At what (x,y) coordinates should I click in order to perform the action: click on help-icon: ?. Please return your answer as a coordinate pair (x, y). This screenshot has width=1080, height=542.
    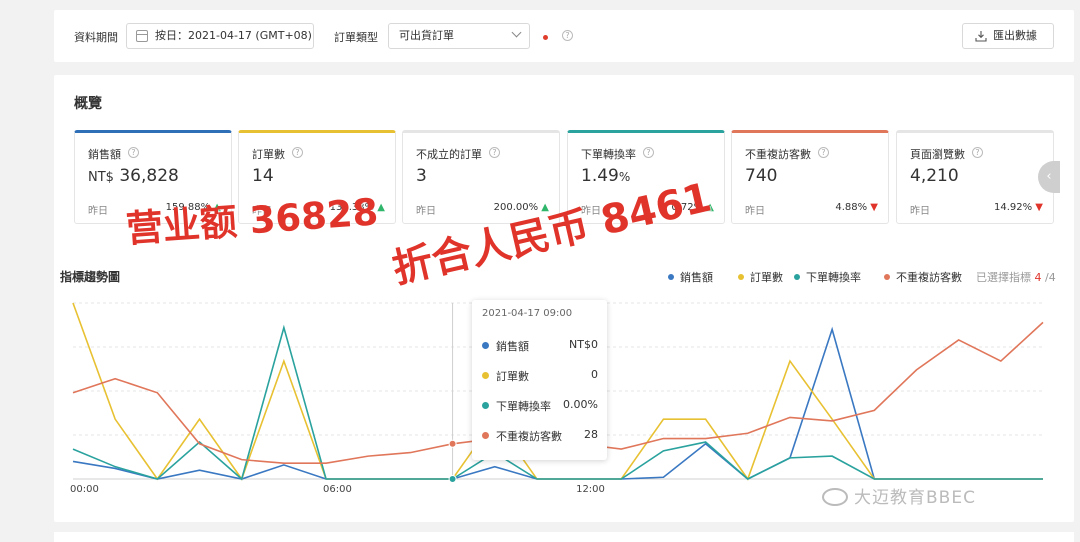
    Looking at the image, I should click on (567, 35).